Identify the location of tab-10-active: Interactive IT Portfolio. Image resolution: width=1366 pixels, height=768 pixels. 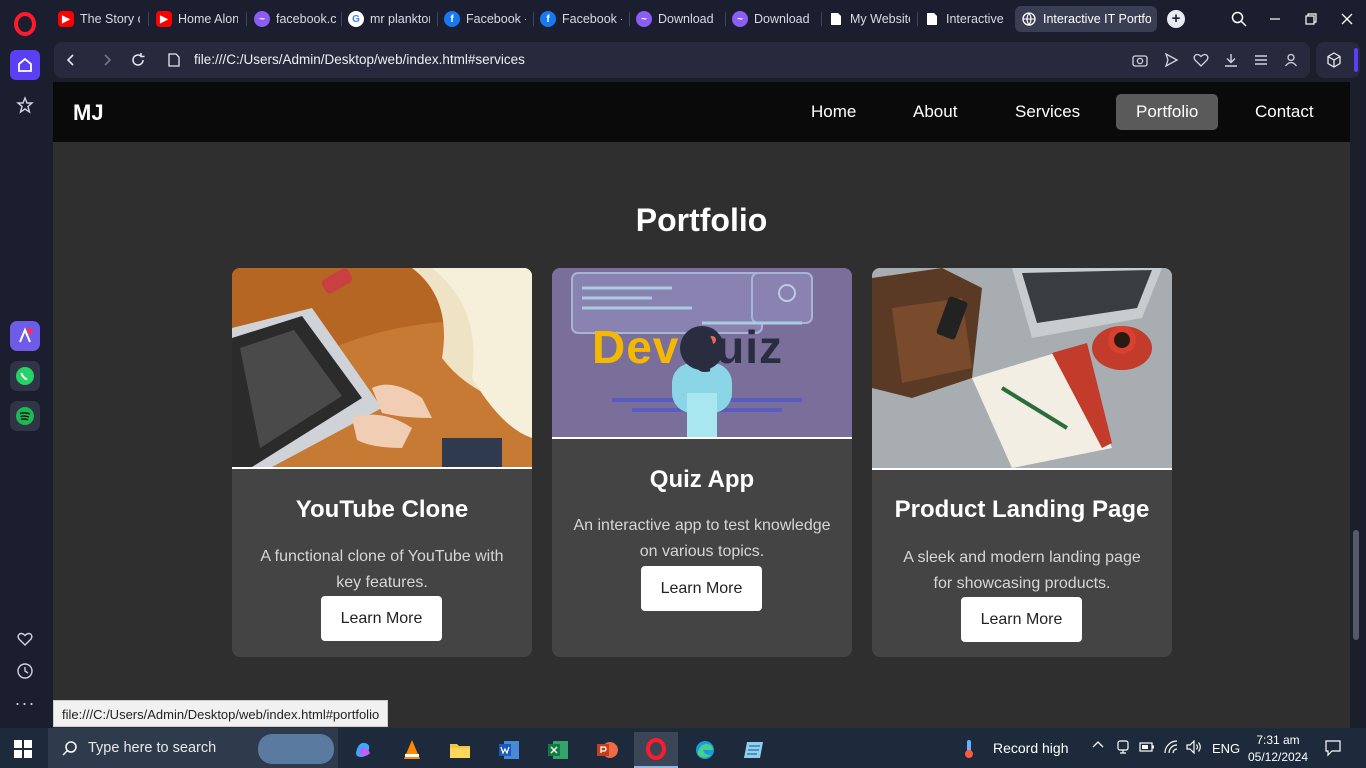
(1086, 19).